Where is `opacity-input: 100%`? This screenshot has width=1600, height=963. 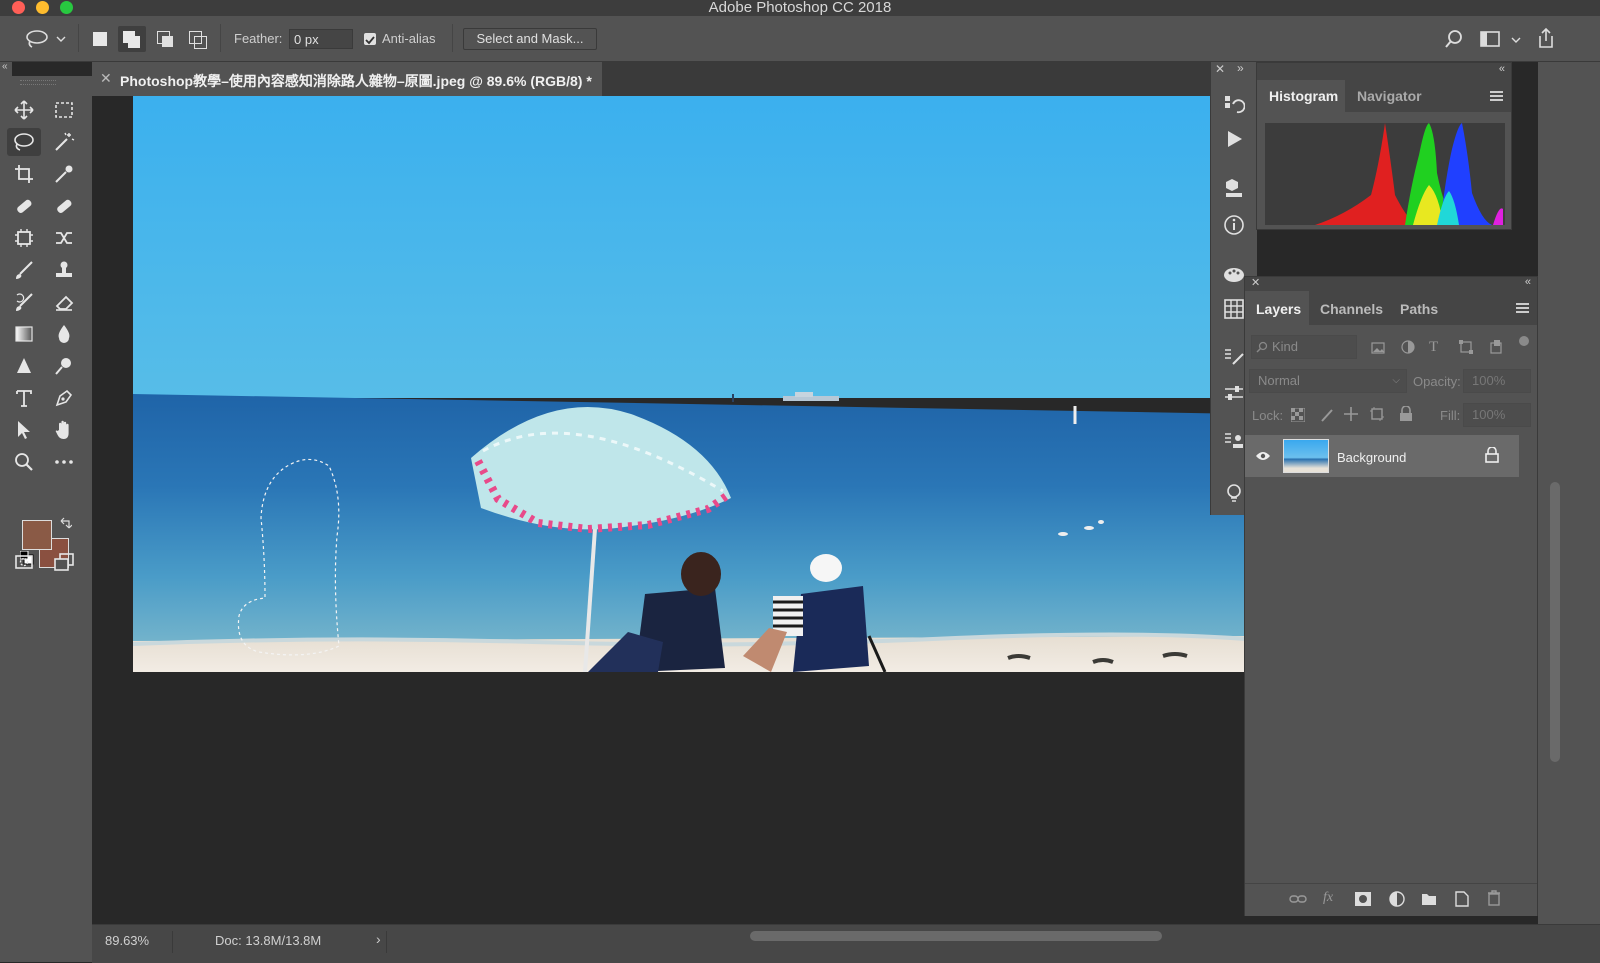 opacity-input: 100% is located at coordinates (1497, 381).